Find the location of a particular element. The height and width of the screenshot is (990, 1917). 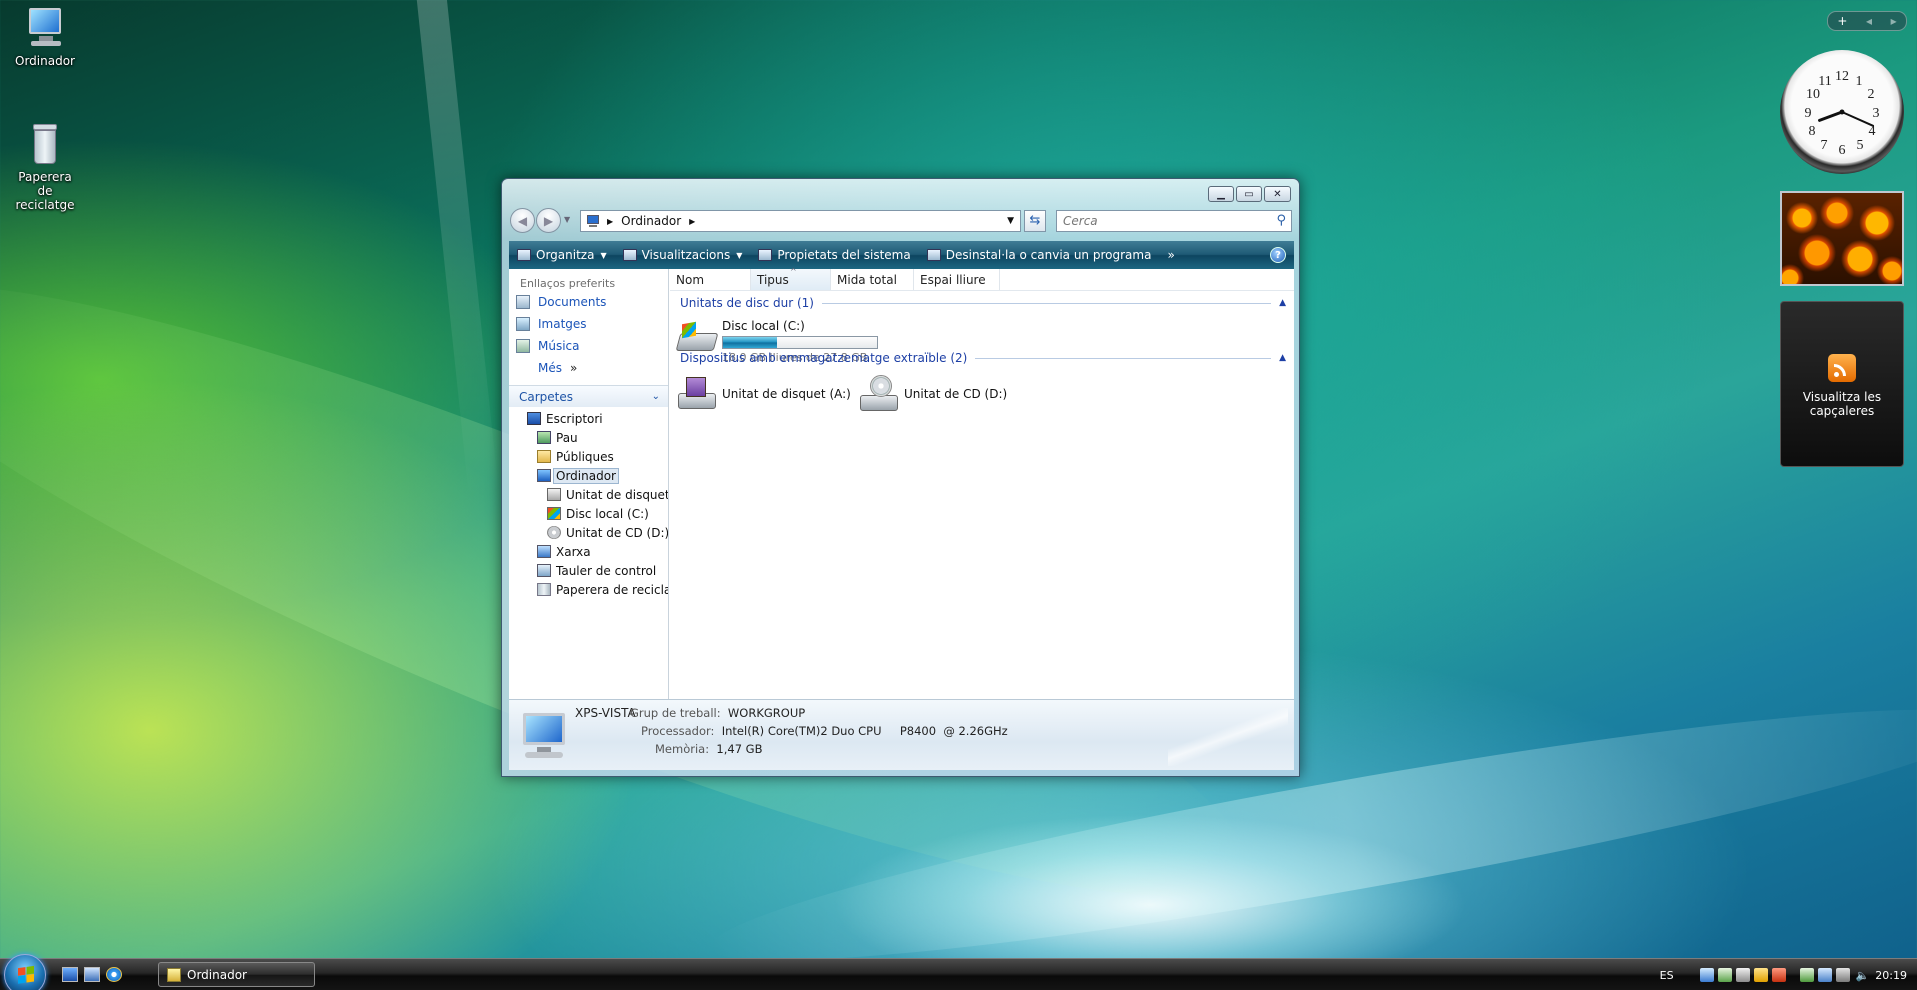

recent-pages-button: ▼ is located at coordinates (567, 219).